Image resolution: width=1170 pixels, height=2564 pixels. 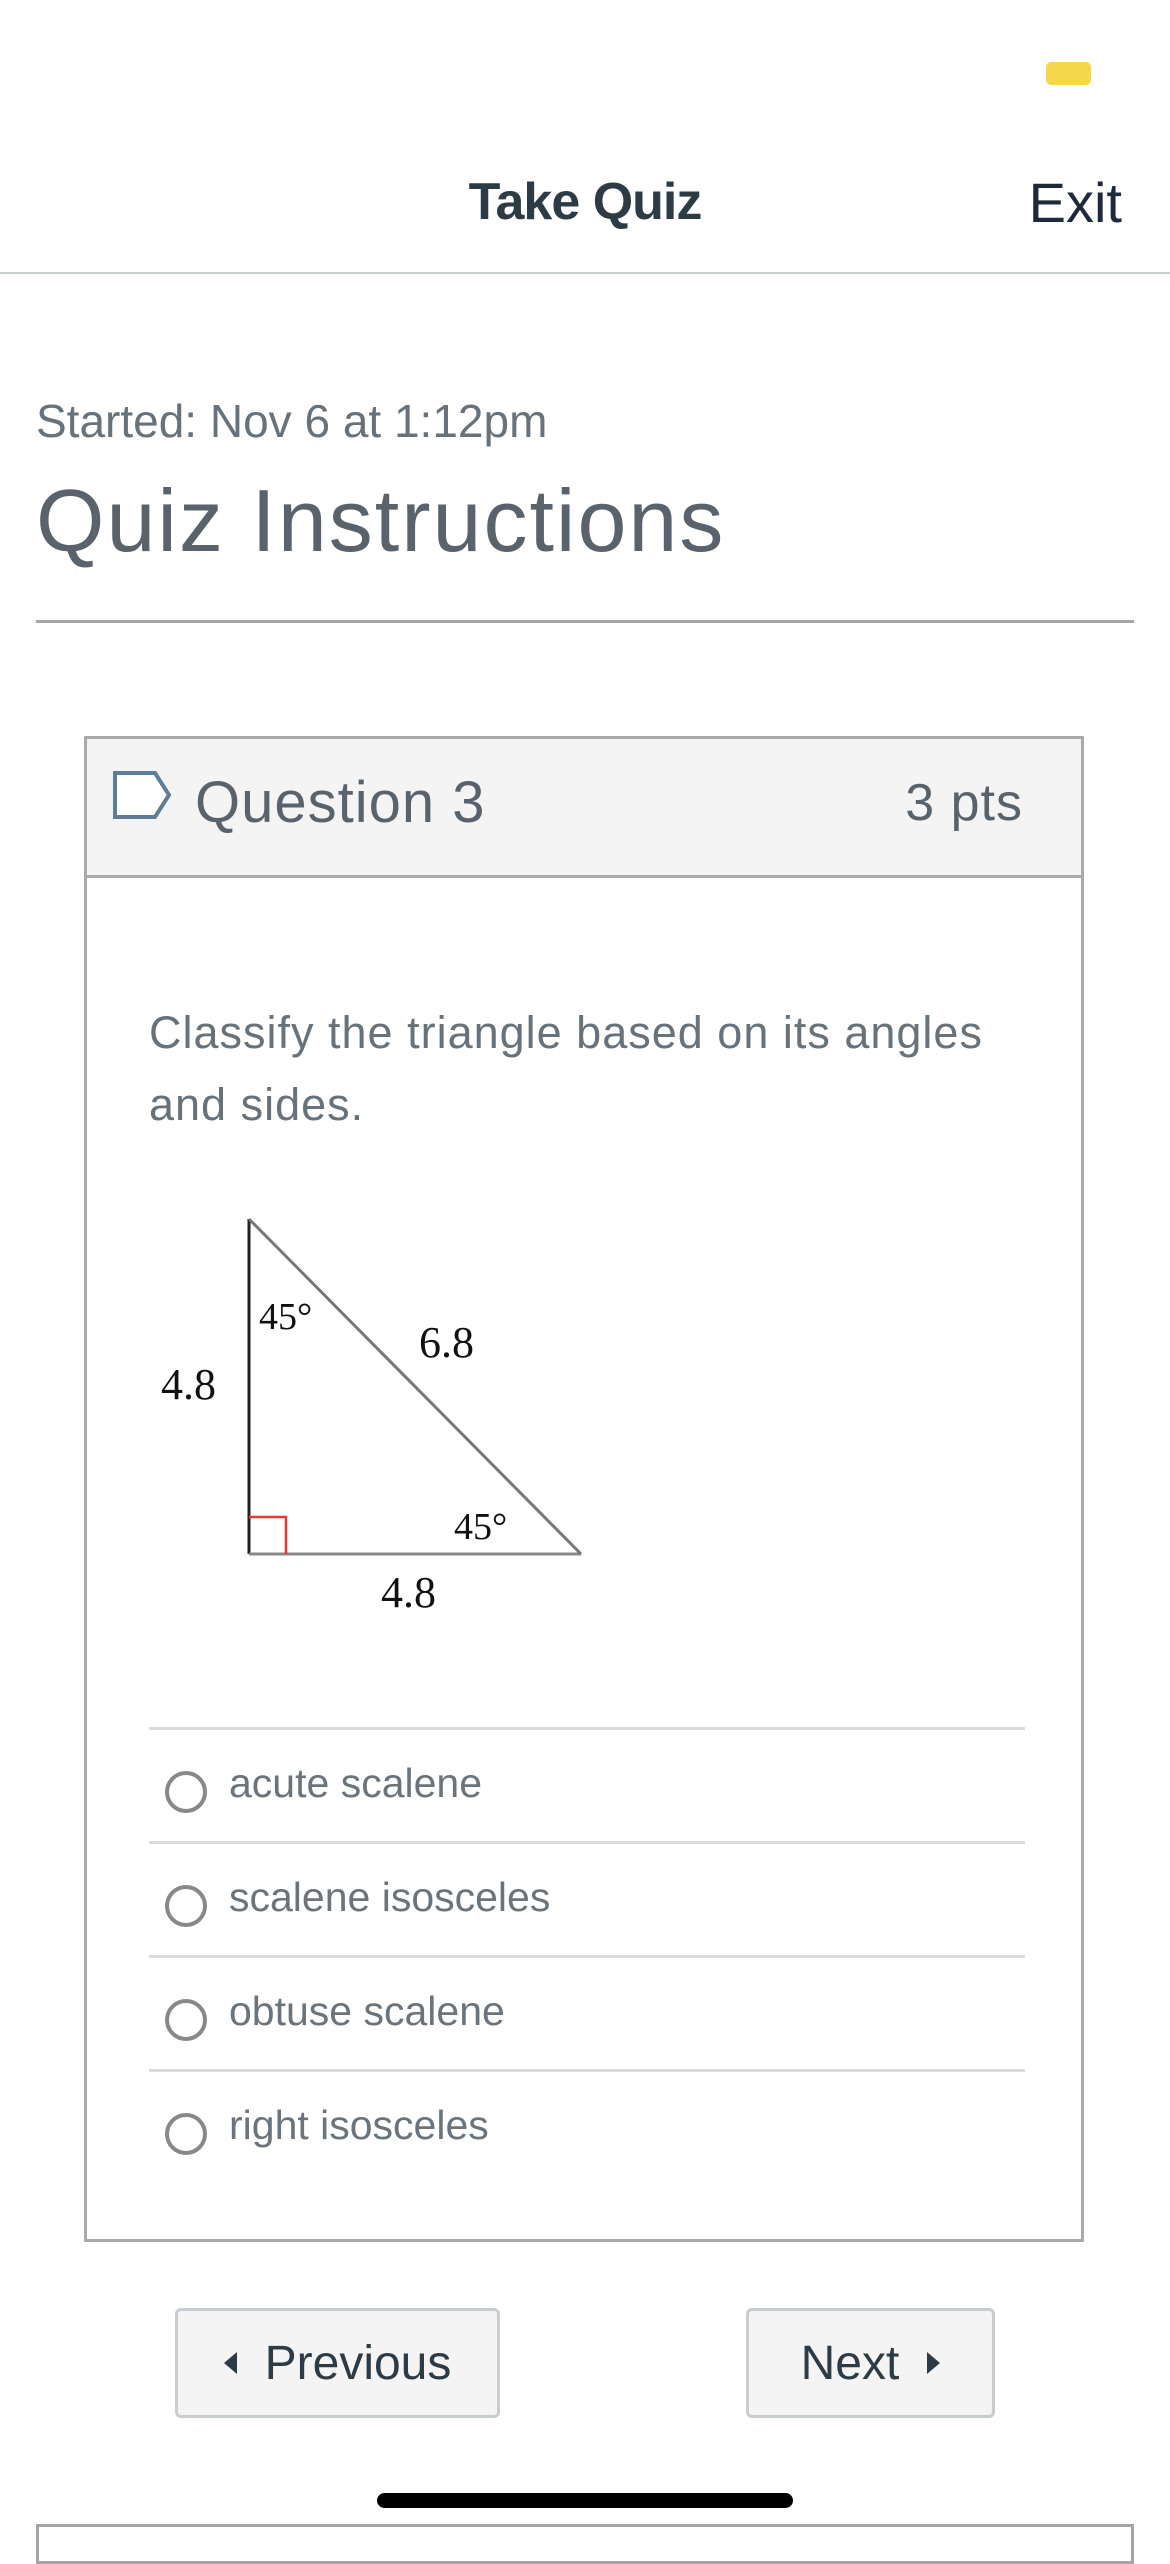 What do you see at coordinates (285, 1317) in the screenshot?
I see `top-angle-label: 45°` at bounding box center [285, 1317].